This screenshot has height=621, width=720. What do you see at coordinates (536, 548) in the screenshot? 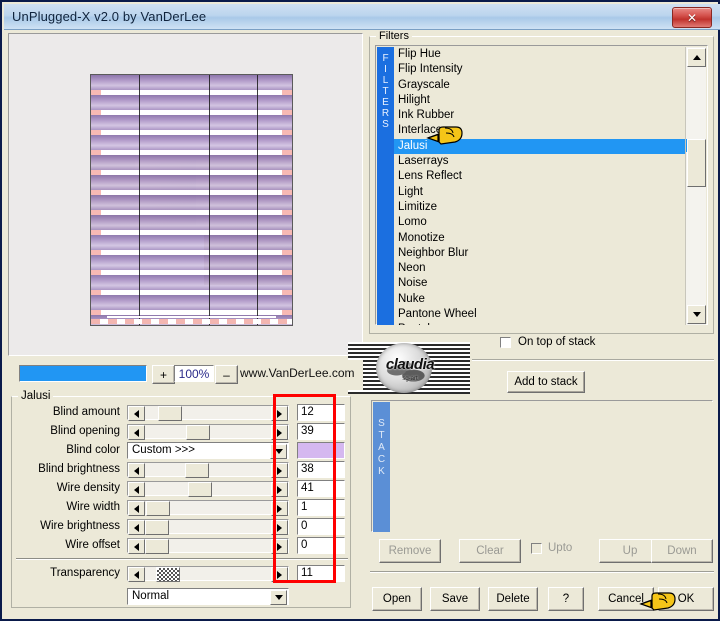
I see `upto-checkbox` at bounding box center [536, 548].